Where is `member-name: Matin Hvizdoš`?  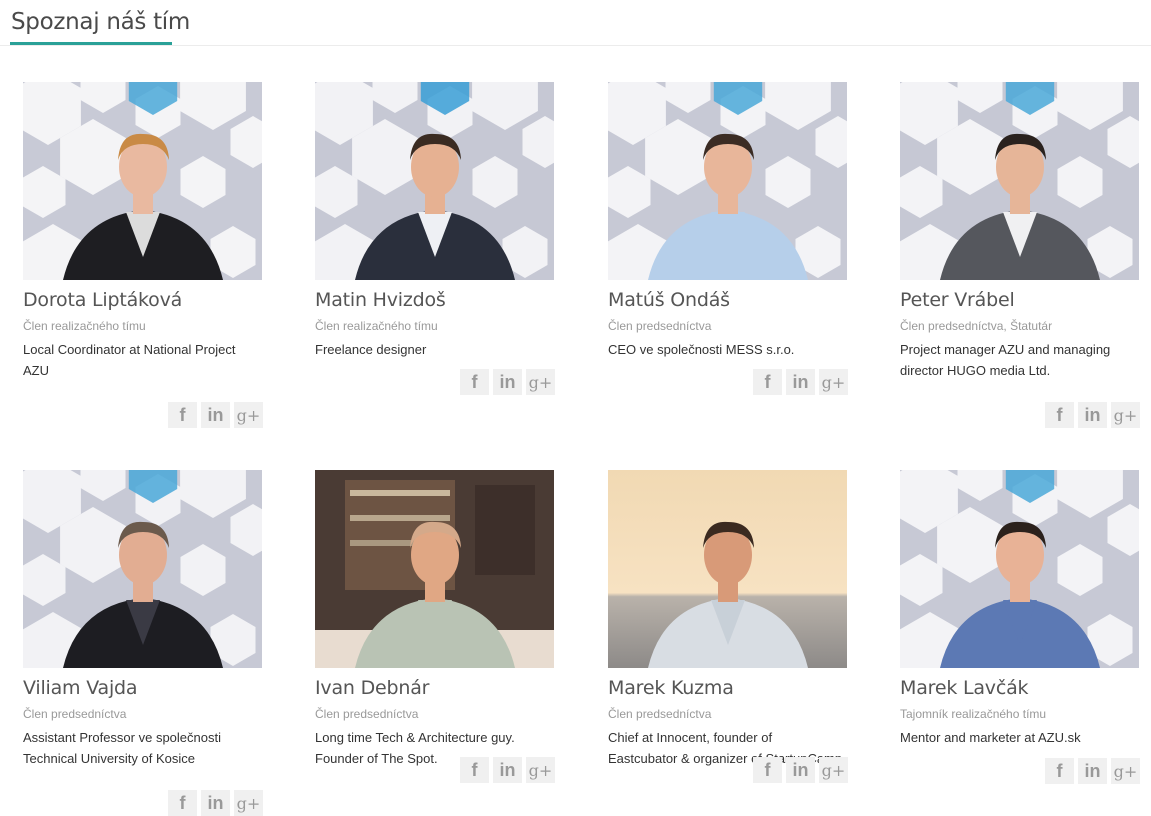
member-name: Matin Hvizdoš is located at coordinates (380, 300).